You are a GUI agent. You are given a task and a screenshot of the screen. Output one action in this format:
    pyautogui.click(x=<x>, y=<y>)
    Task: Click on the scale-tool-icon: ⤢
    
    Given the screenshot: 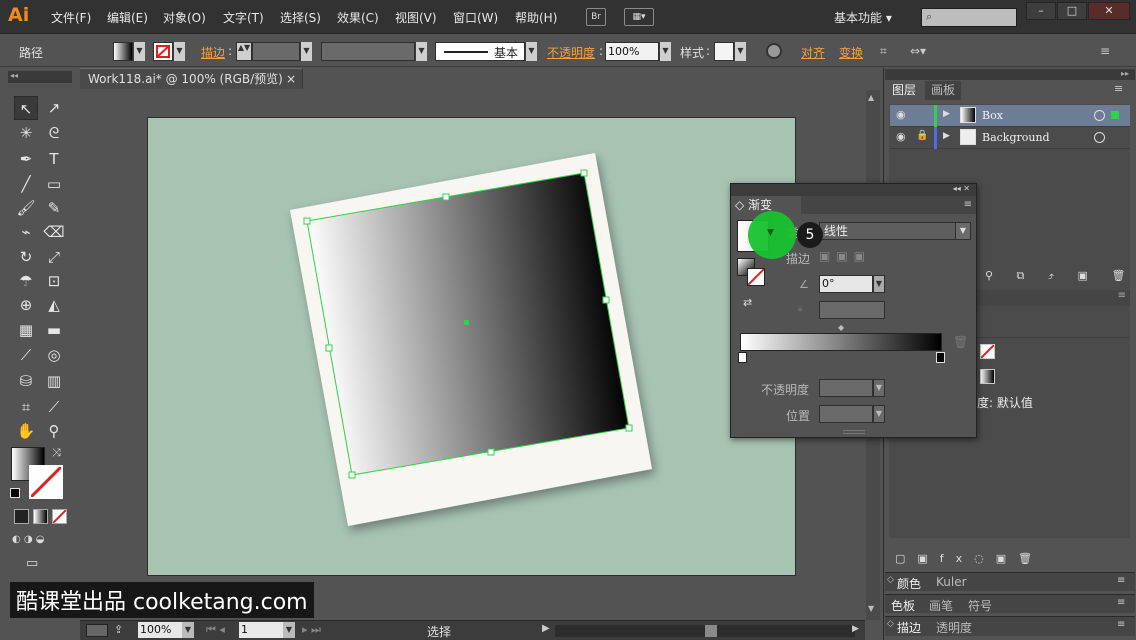 What is the action you would take?
    pyautogui.click(x=54, y=257)
    